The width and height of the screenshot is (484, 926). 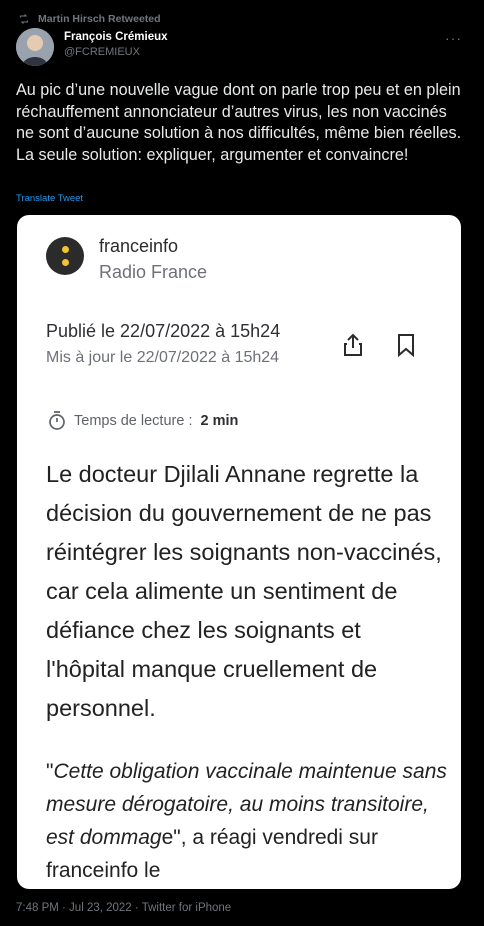 What do you see at coordinates (65, 256) in the screenshot?
I see `franceinfo-logo-icon` at bounding box center [65, 256].